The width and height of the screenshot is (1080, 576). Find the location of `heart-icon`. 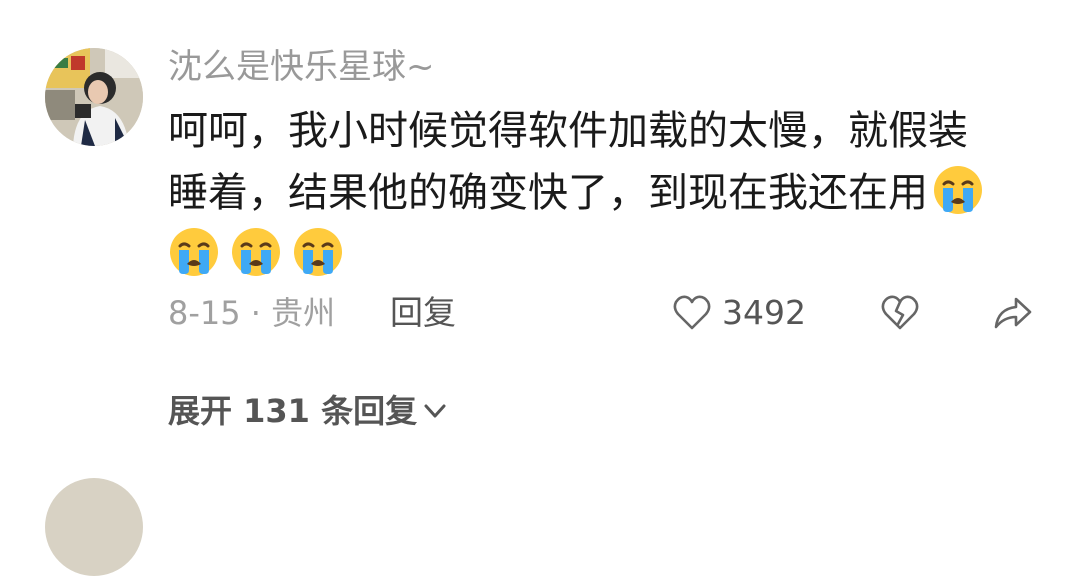

heart-icon is located at coordinates (692, 312).